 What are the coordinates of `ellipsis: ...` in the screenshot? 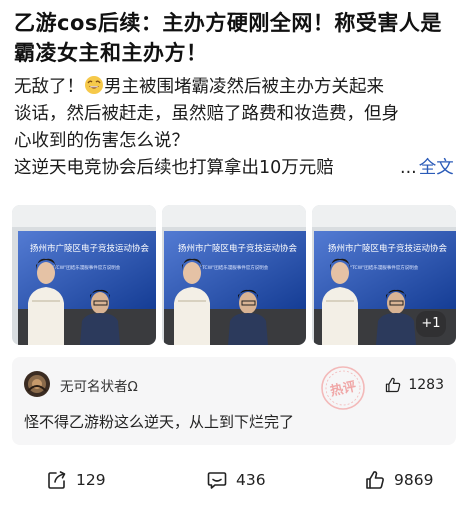 It's located at (408, 168).